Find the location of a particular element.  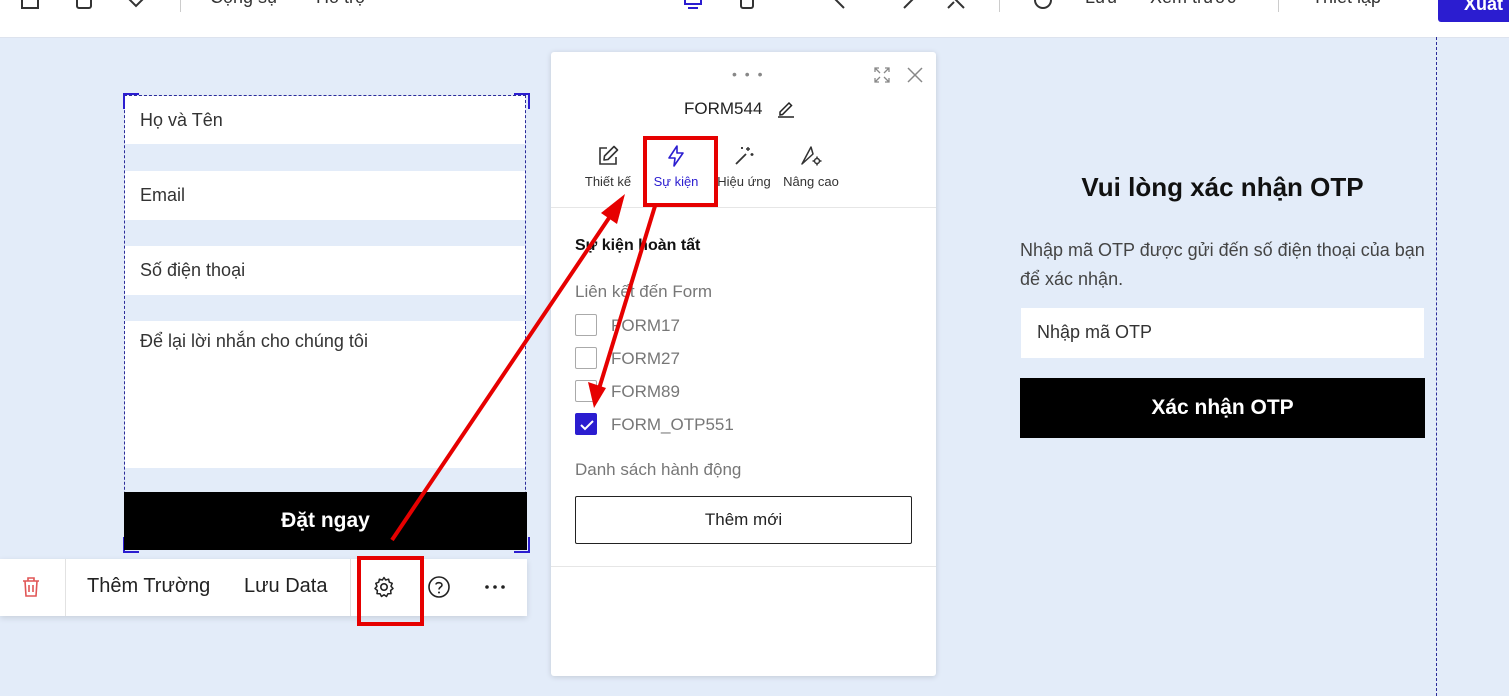

tab-label: Hiệu ứng is located at coordinates (744, 181).